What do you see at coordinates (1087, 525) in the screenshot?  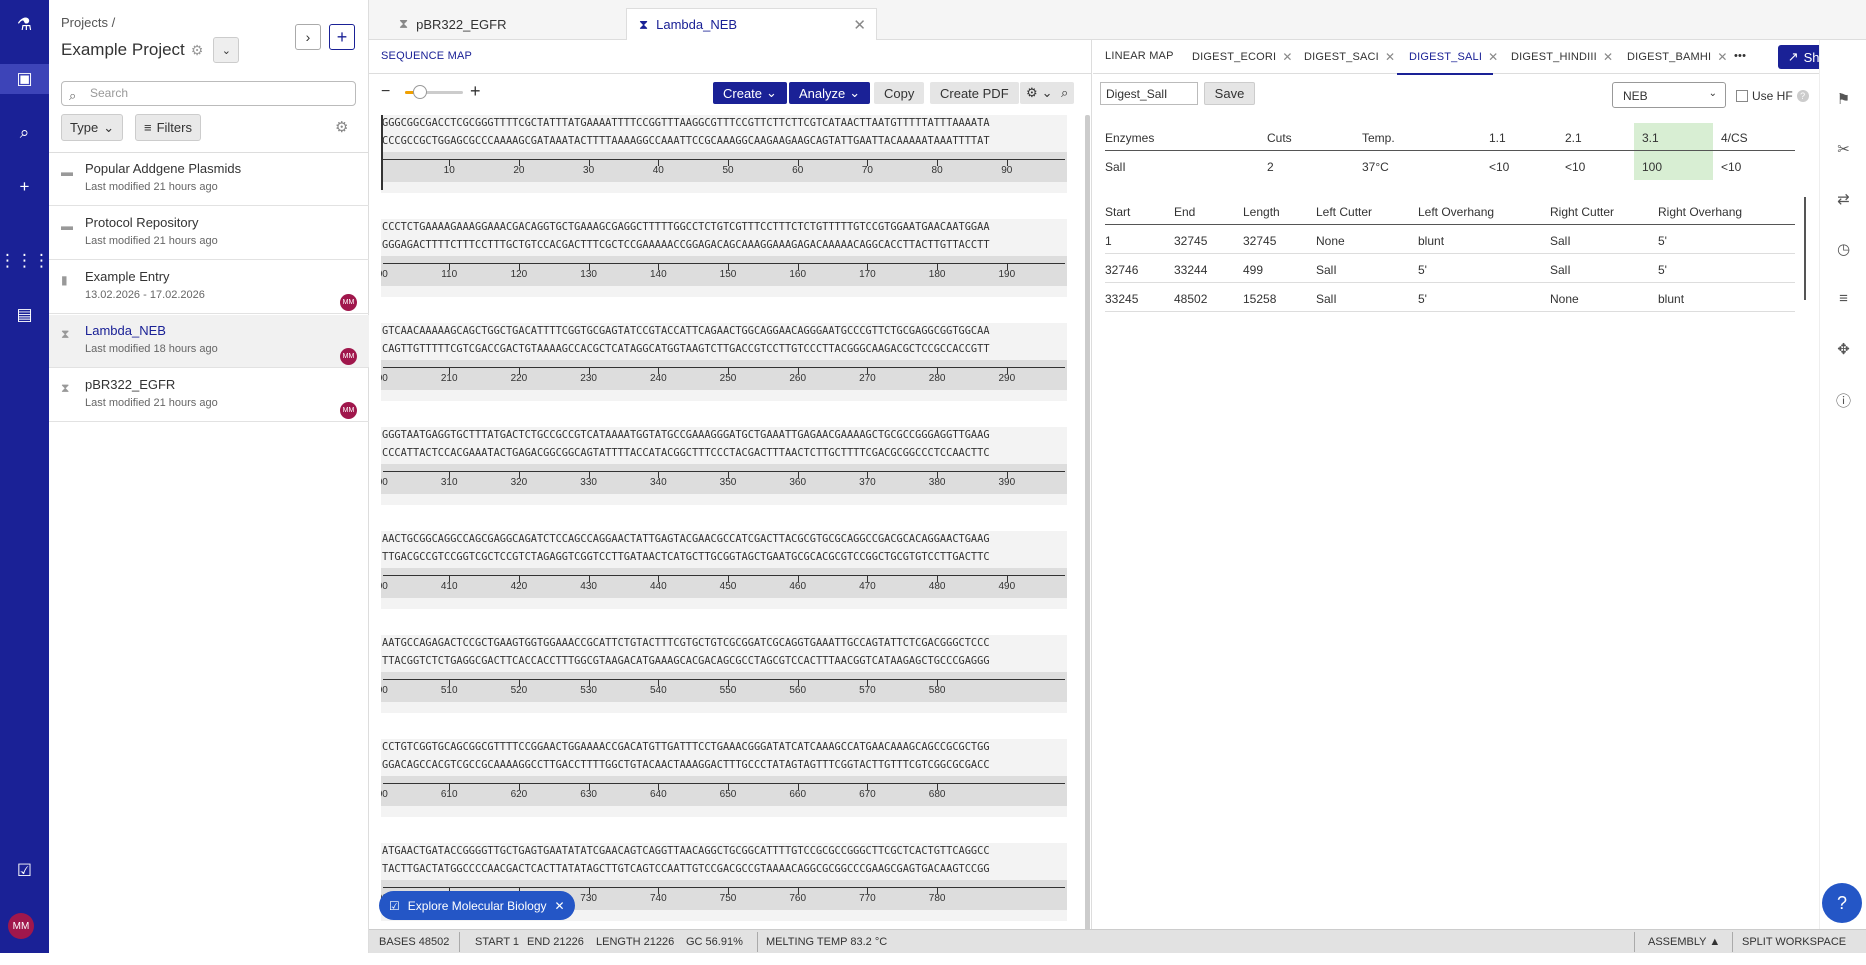 I see `scrollbar` at bounding box center [1087, 525].